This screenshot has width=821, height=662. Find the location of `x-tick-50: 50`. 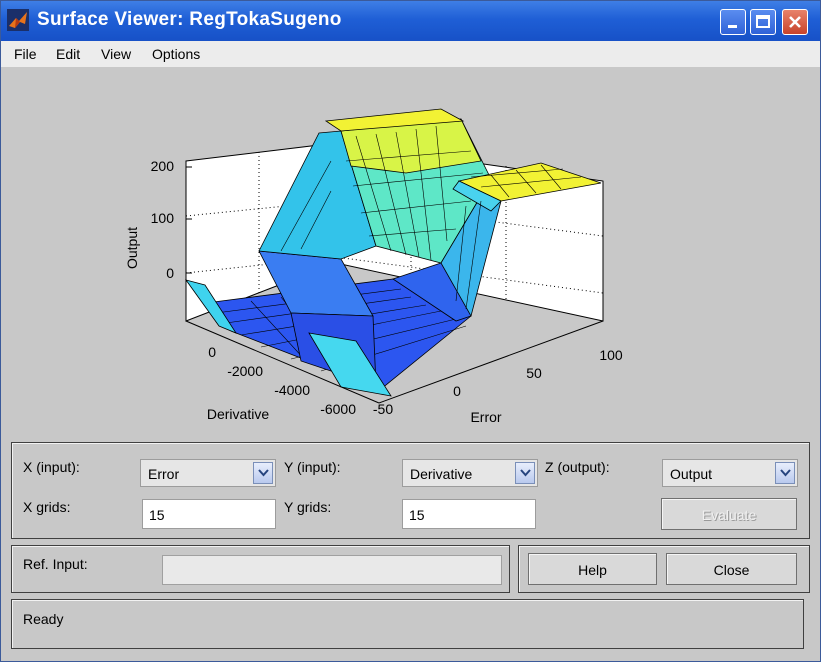

x-tick-50: 50 is located at coordinates (534, 373).